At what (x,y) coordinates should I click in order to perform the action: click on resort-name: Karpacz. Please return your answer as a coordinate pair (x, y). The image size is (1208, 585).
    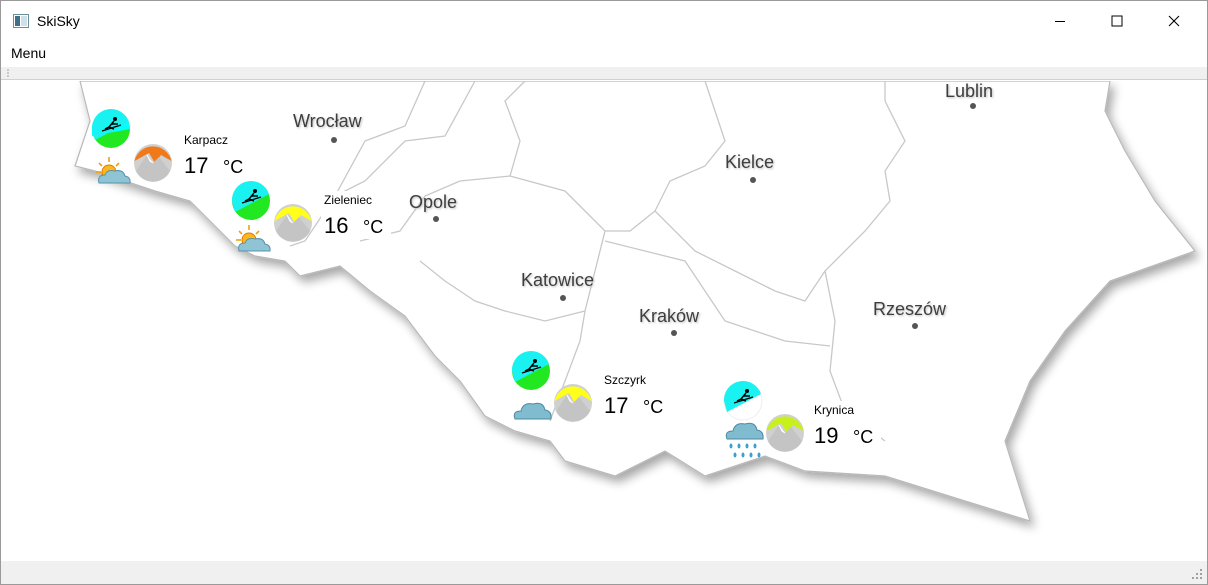
    Looking at the image, I should click on (206, 140).